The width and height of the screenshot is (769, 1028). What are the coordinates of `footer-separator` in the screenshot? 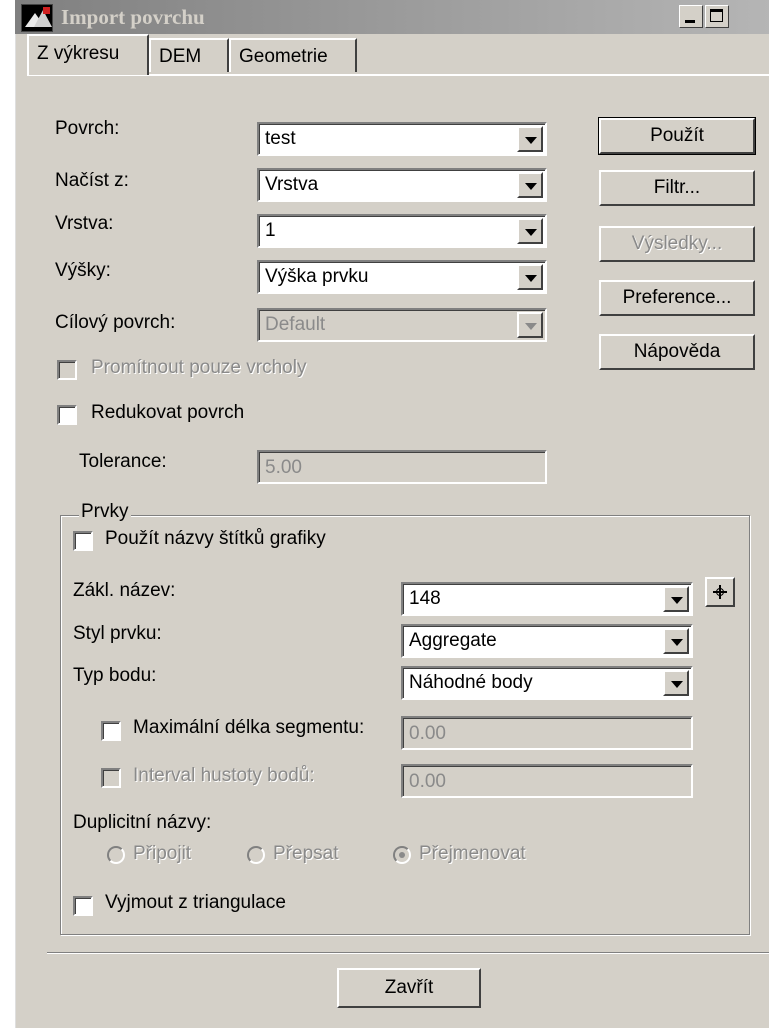 It's located at (408, 953).